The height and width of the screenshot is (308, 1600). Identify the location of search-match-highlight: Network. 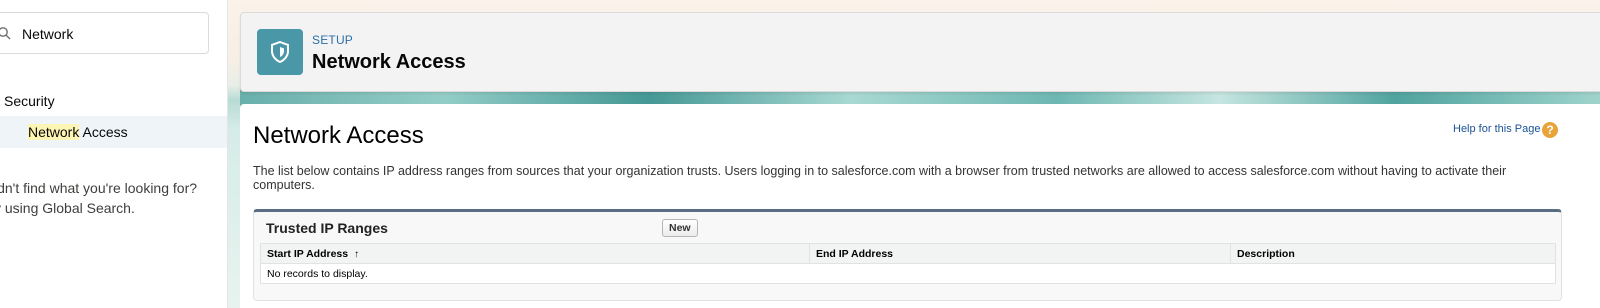
(54, 132).